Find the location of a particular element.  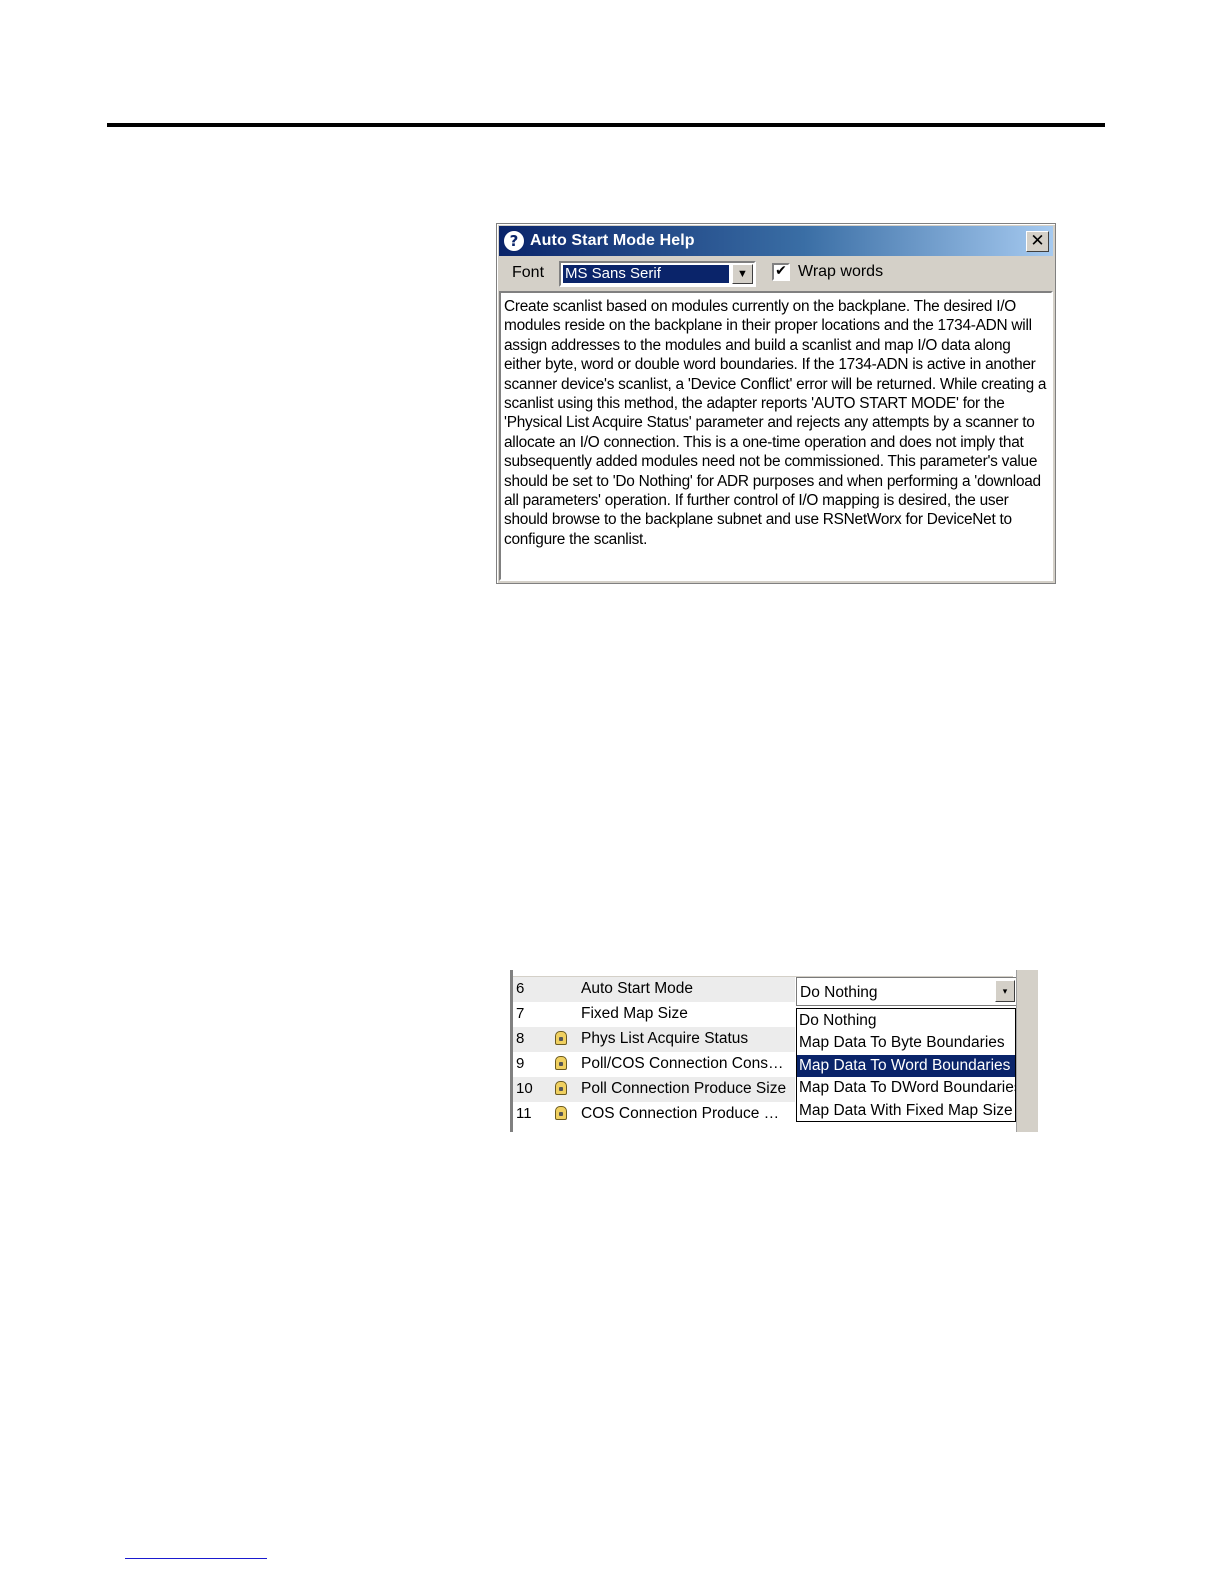

help-toolbar: Font MS Sans Serif ▼ ✔ Wrap words is located at coordinates (776, 274).